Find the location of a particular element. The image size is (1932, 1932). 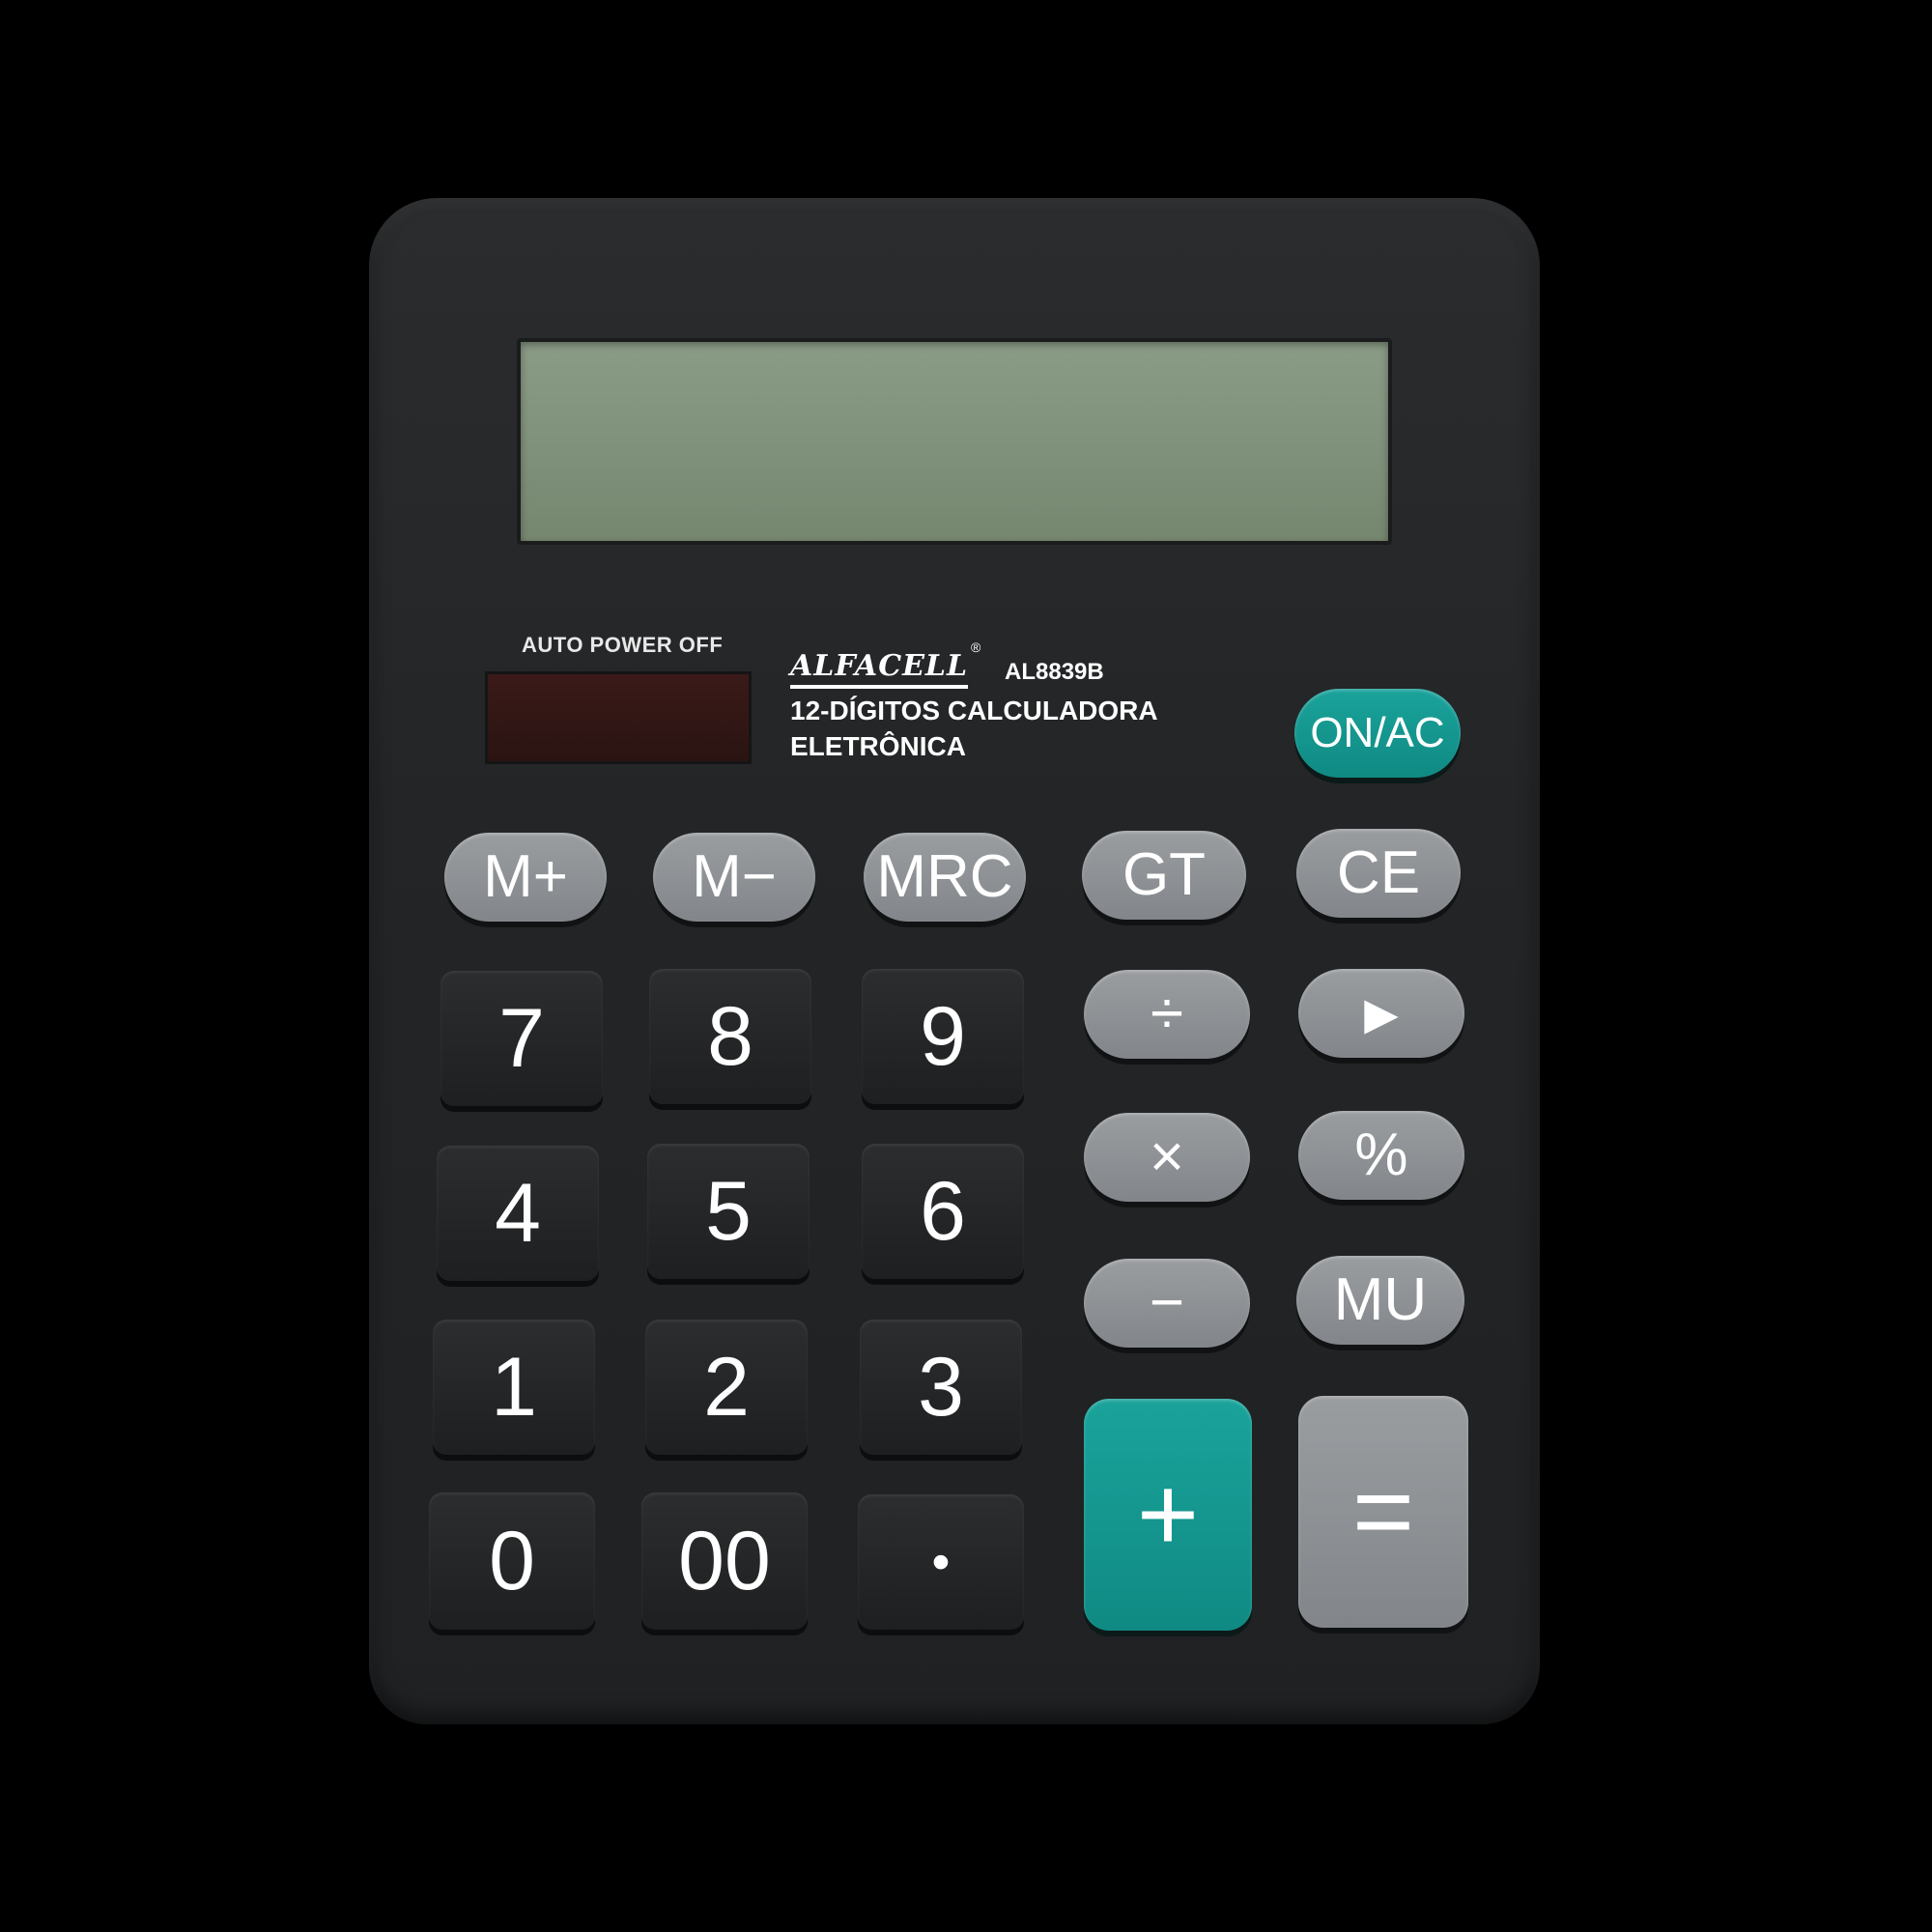

key-7-label: 7 is located at coordinates (521, 1038).